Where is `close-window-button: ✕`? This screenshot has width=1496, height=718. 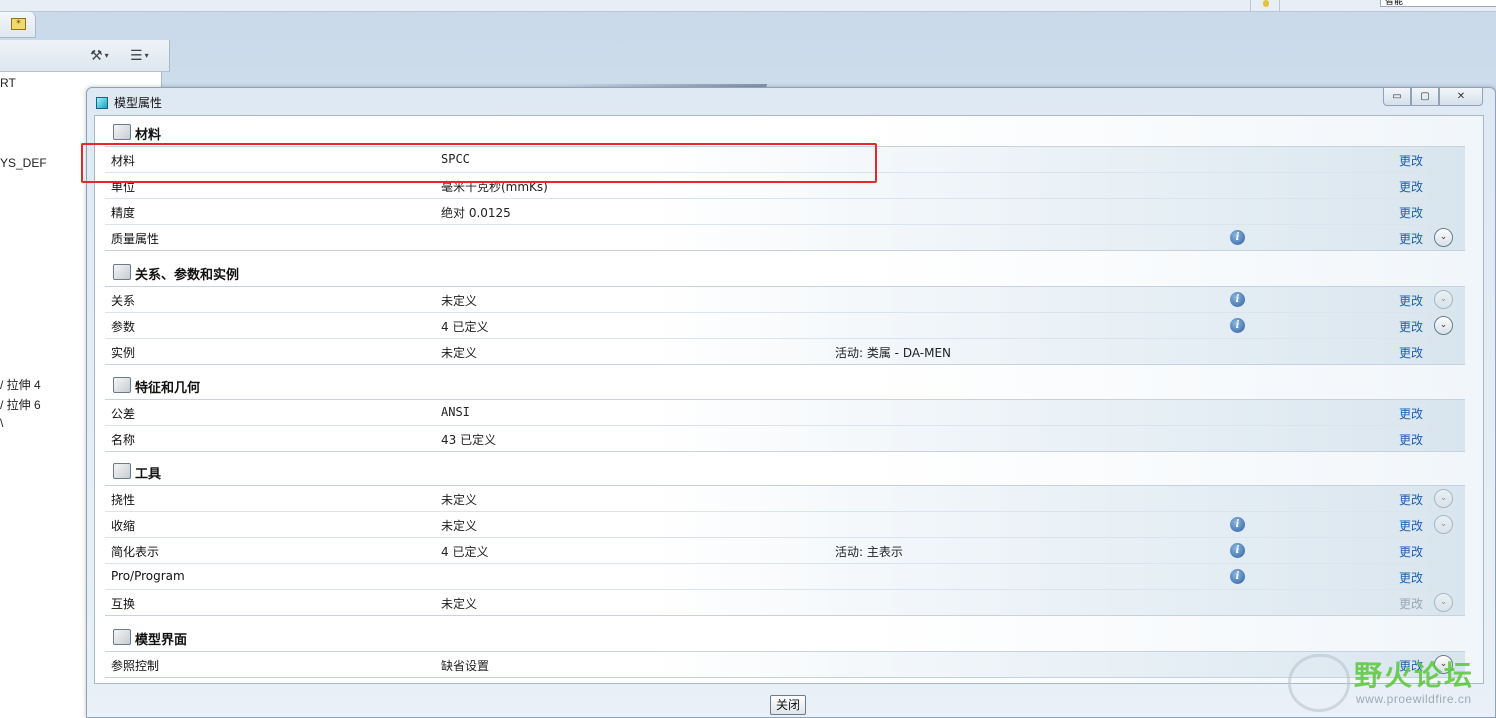
close-window-button: ✕ is located at coordinates (1461, 97).